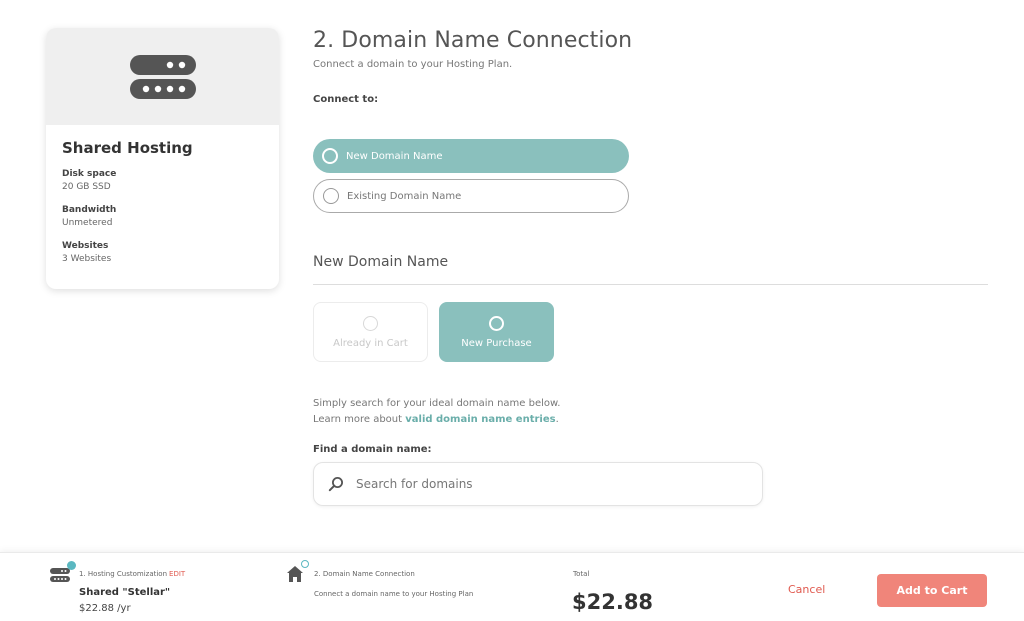 The height and width of the screenshot is (621, 1024). What do you see at coordinates (471, 156) in the screenshot?
I see `option-new-domain-name: New Domain Name` at bounding box center [471, 156].